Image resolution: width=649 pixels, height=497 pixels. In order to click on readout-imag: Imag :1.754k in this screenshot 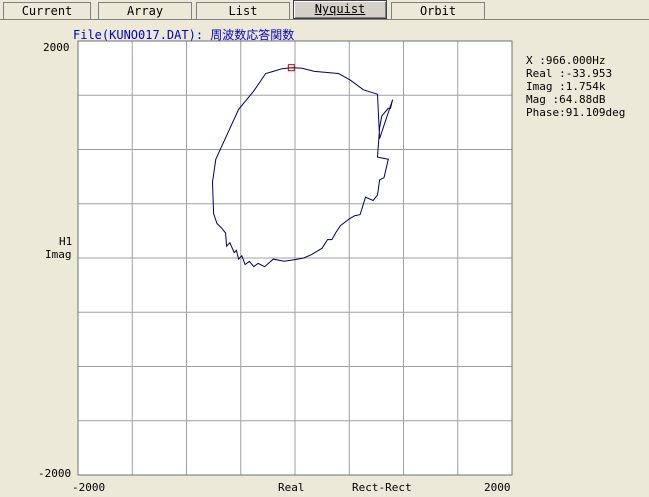, I will do `click(566, 86)`.